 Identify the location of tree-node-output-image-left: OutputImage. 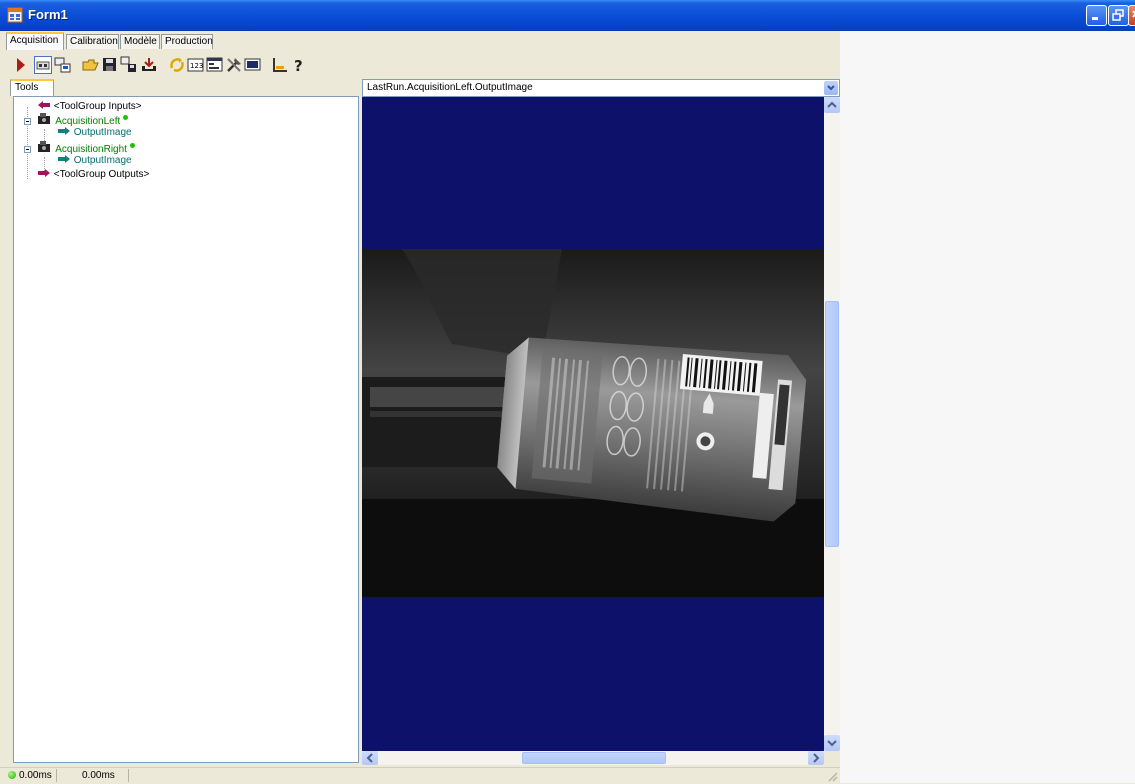
(94, 133).